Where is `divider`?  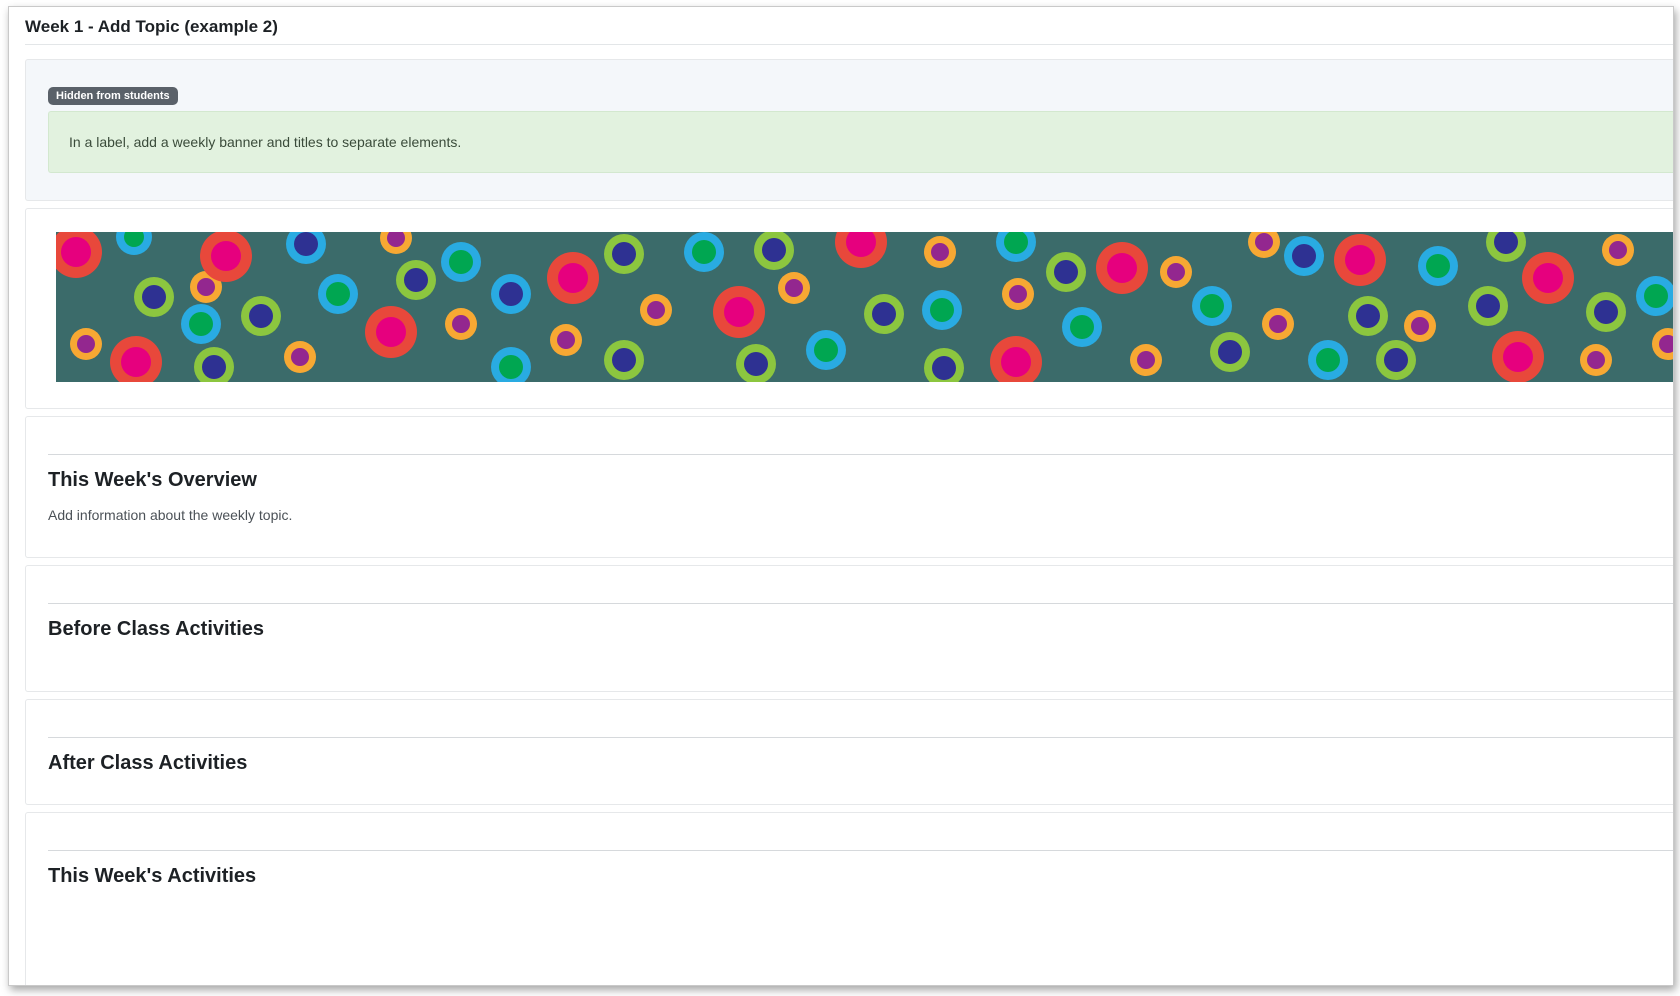 divider is located at coordinates (849, 44).